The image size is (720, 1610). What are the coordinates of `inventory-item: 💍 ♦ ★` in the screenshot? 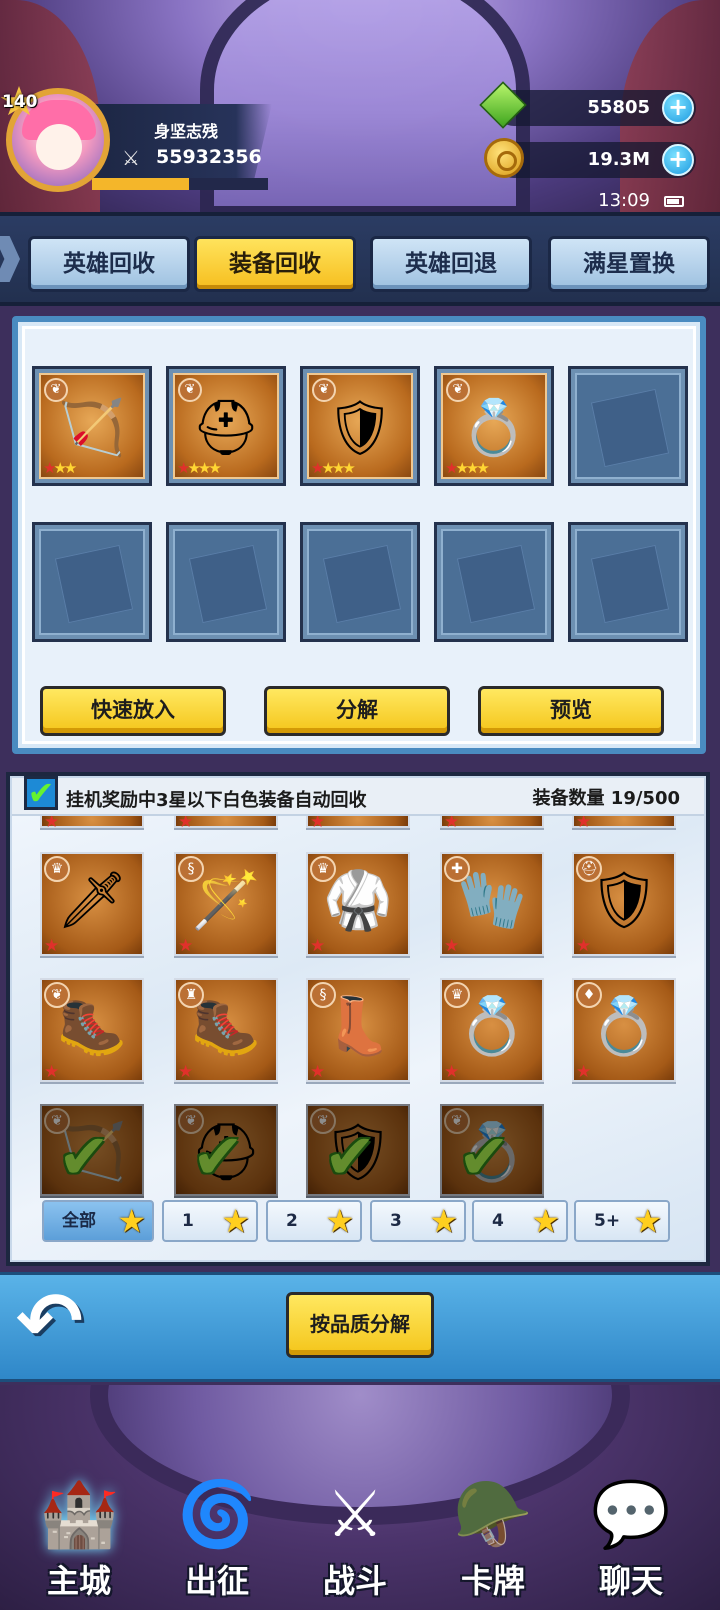 It's located at (624, 1030).